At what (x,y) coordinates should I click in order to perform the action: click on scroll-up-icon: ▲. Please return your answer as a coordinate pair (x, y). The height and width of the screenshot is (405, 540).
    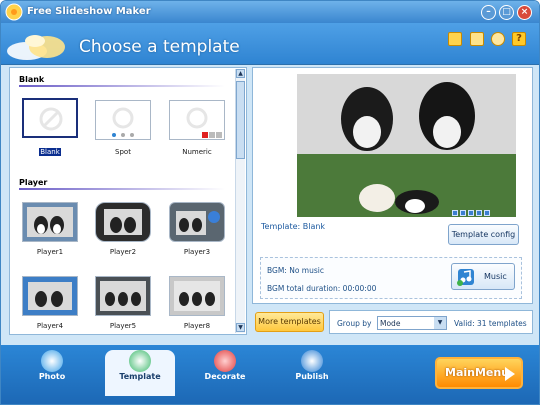
    Looking at the image, I should click on (240, 73).